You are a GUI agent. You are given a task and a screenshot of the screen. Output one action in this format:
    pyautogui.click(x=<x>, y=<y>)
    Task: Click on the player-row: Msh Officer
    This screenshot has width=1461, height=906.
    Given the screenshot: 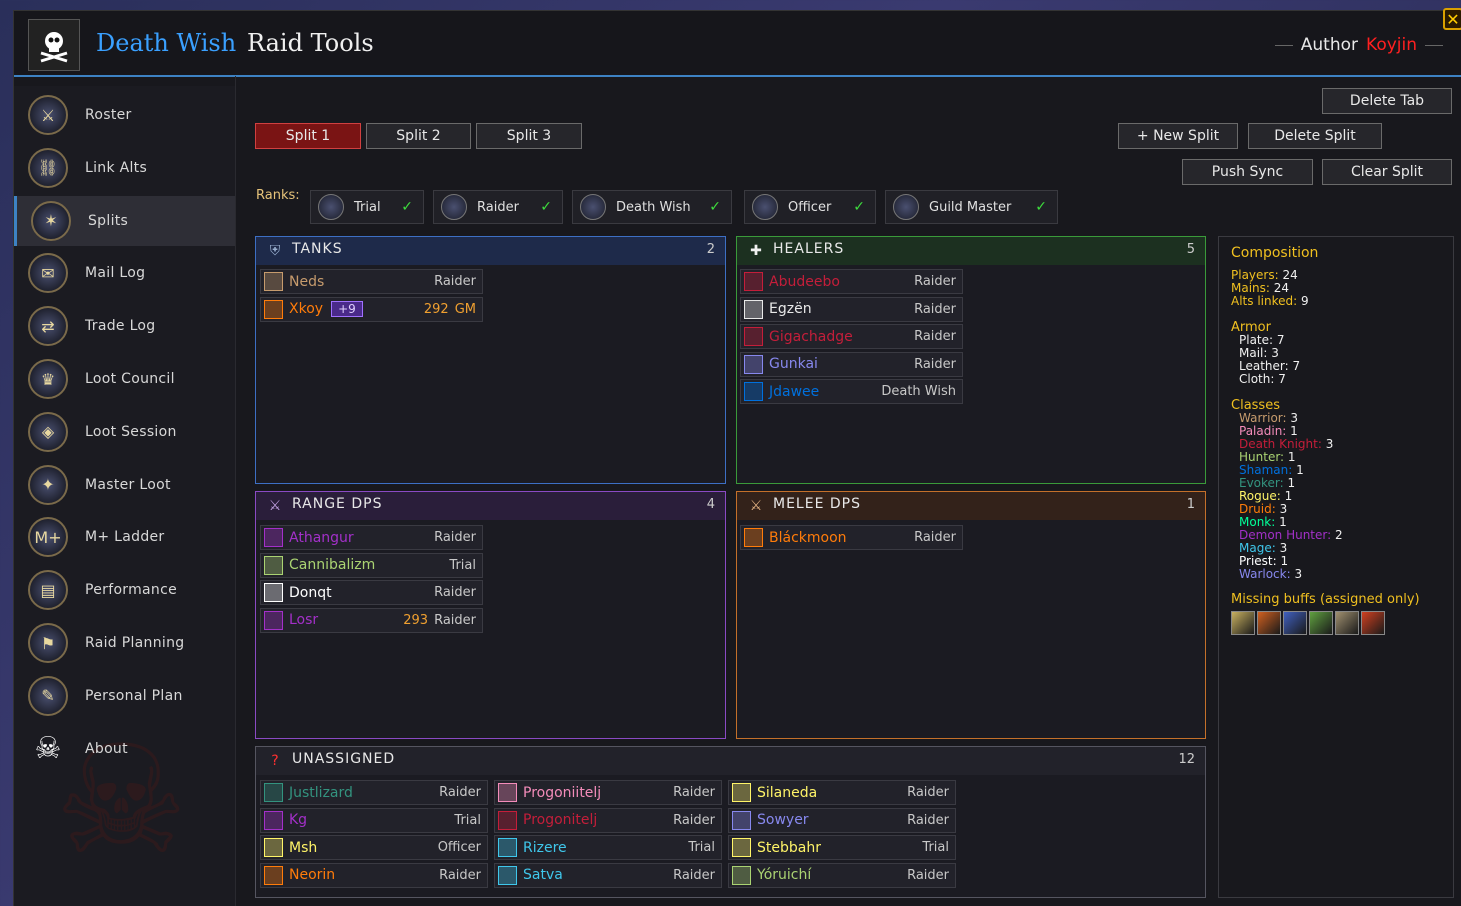 What is the action you would take?
    pyautogui.click(x=374, y=847)
    